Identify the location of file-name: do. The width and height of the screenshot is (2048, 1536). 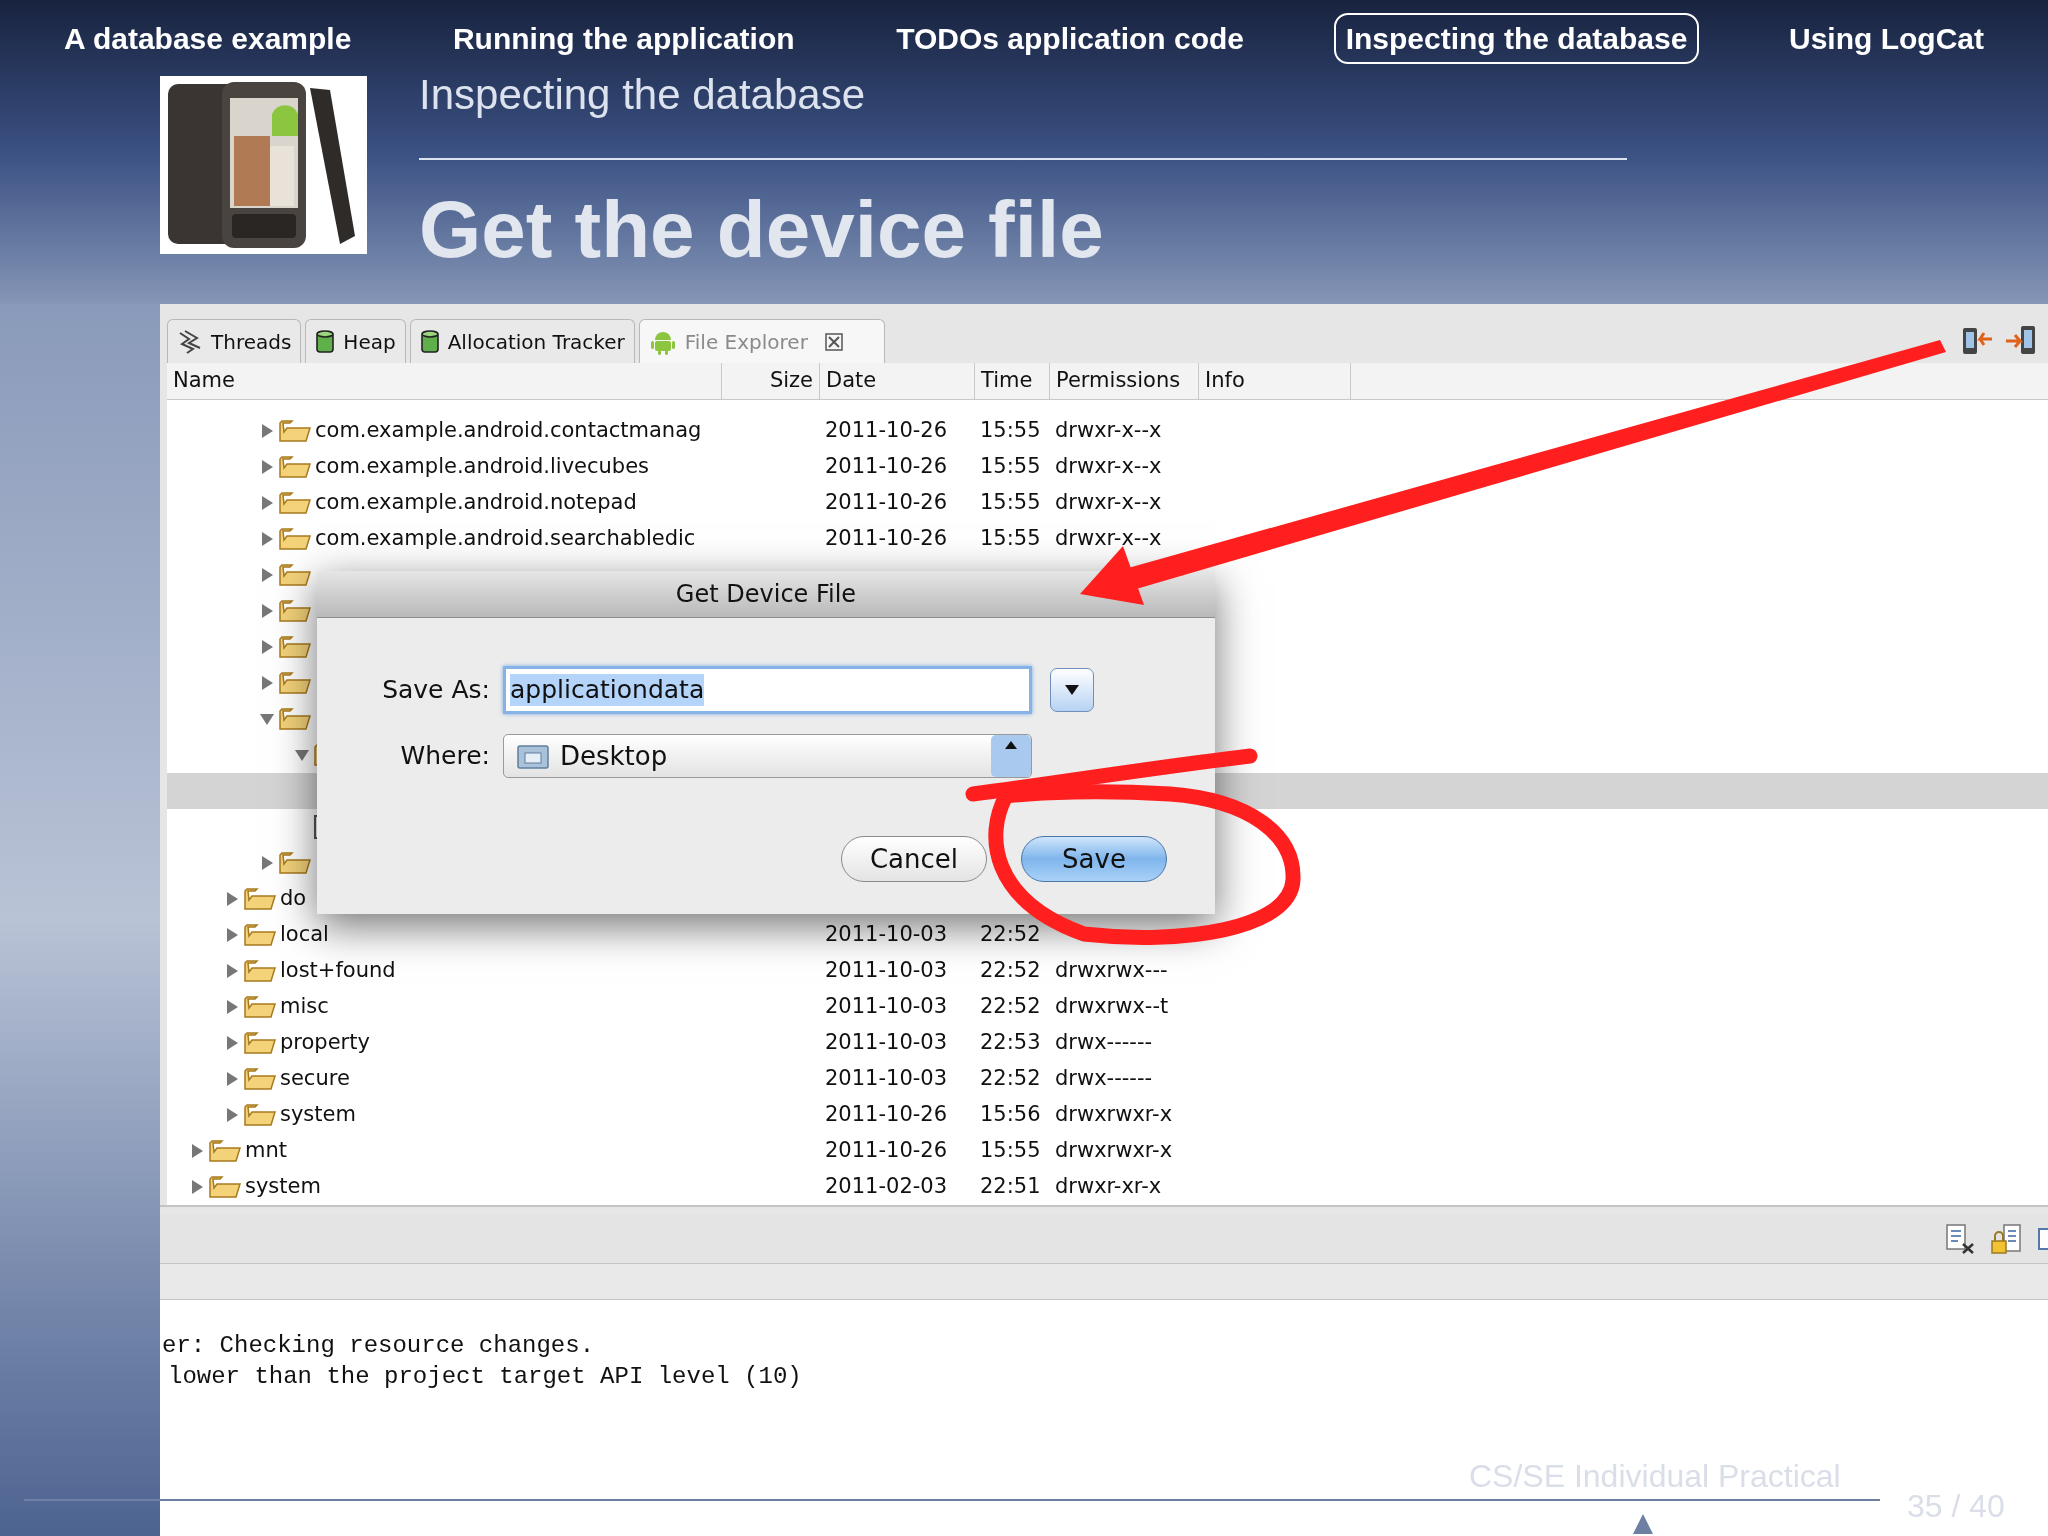
(293, 899).